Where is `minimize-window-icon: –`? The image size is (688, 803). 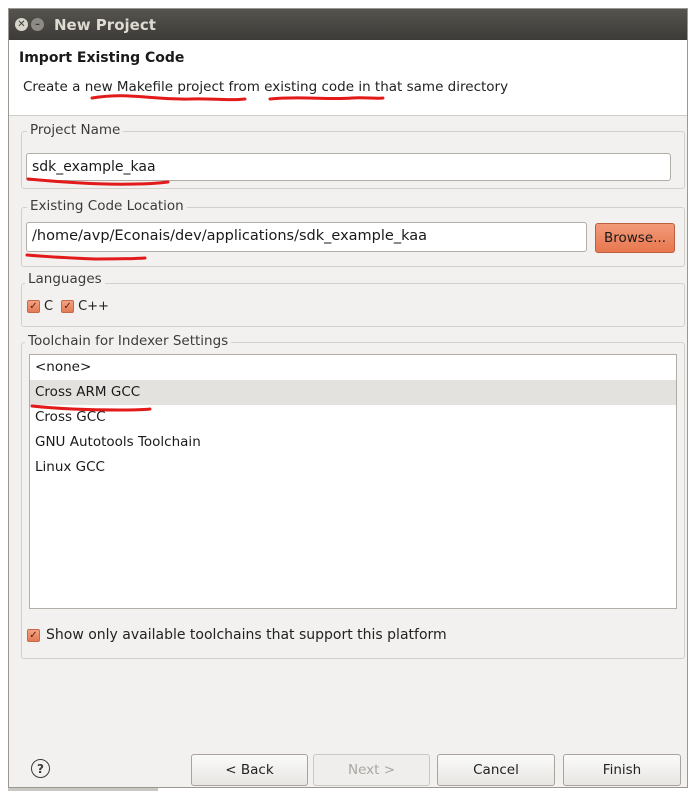
minimize-window-icon: – is located at coordinates (37, 24).